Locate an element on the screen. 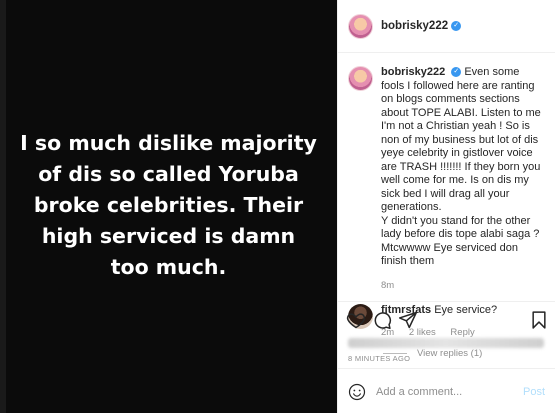  author-avatar is located at coordinates (360, 26).